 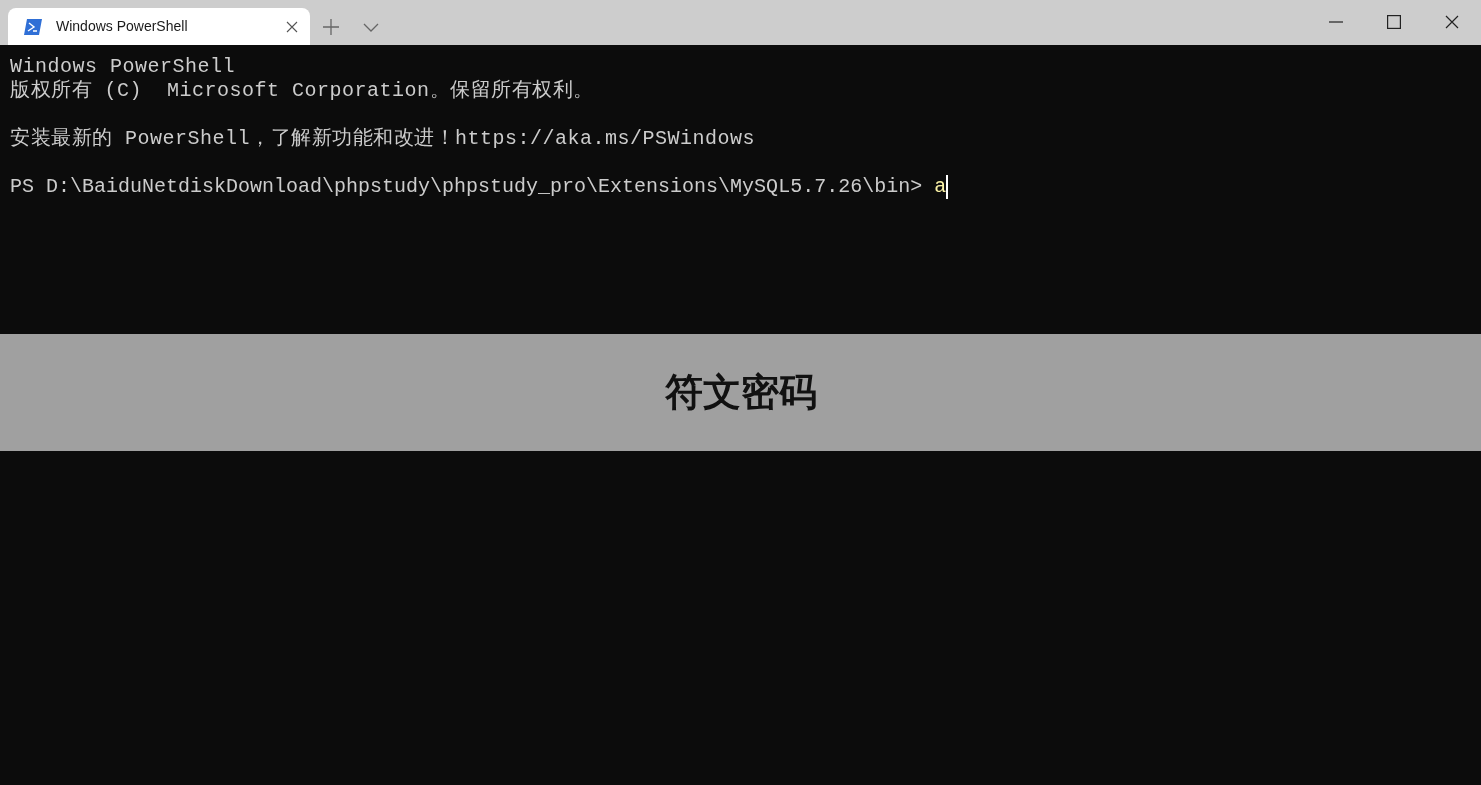 I want to click on minimize-icon, so click(x=1336, y=22).